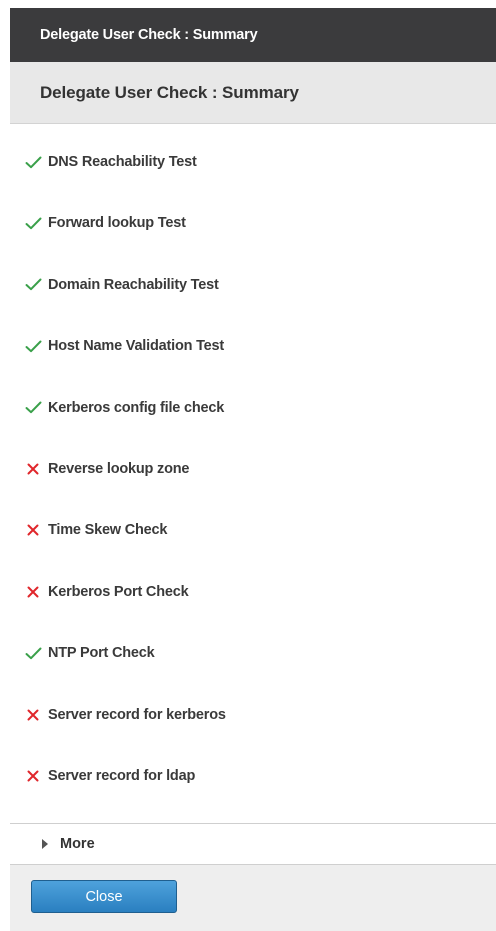 This screenshot has width=496, height=931. I want to click on check-item: Time Skew Check, so click(88, 530).